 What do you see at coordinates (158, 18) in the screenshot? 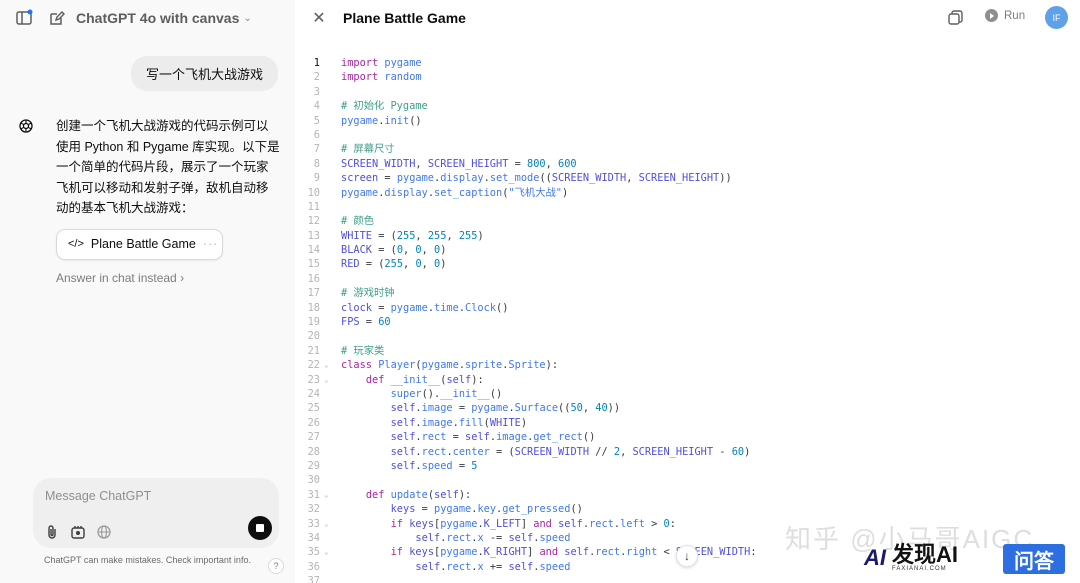
I see `model-title-label: ChatGPT 4o with canvas` at bounding box center [158, 18].